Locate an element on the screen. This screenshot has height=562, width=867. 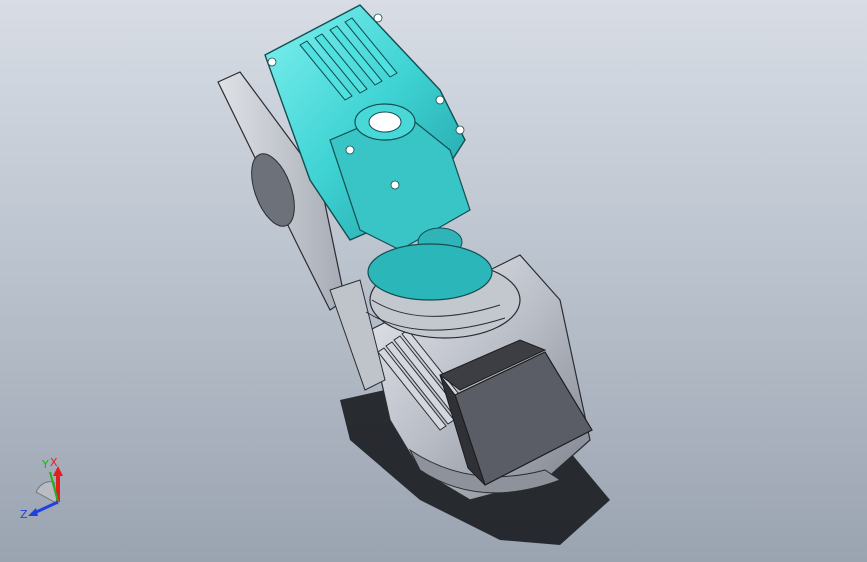
triad-label-y: Y is located at coordinates (45, 464).